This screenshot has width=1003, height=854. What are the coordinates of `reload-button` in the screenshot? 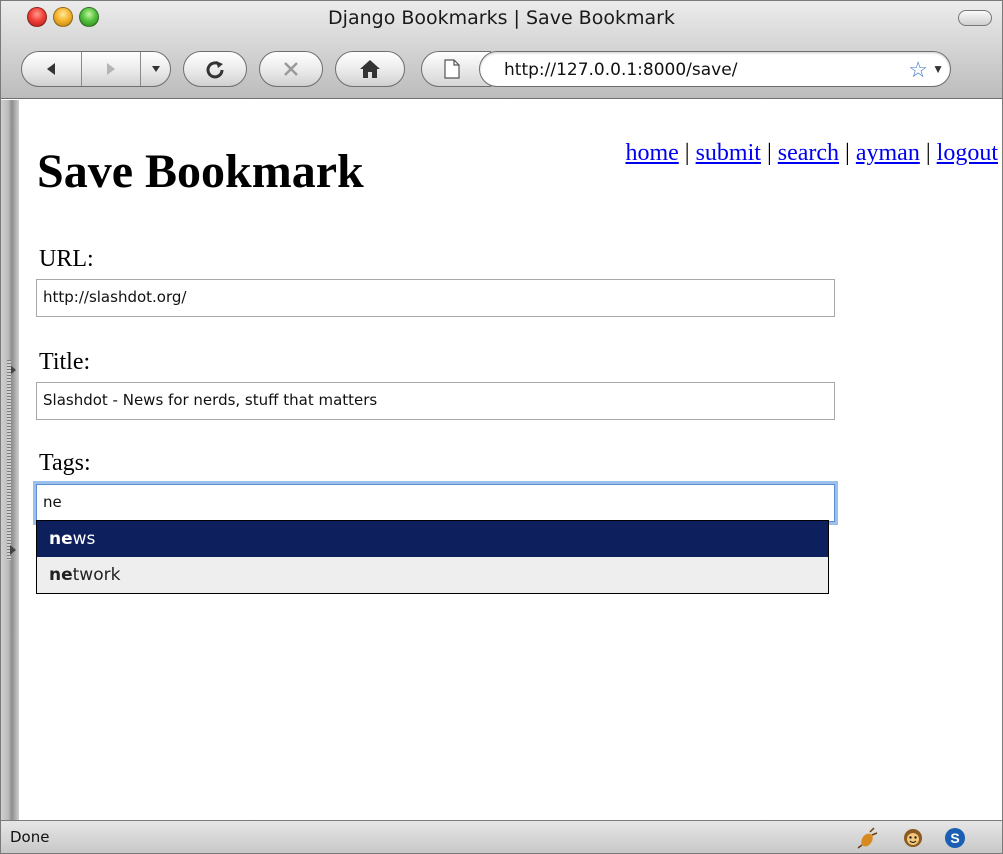 It's located at (215, 69).